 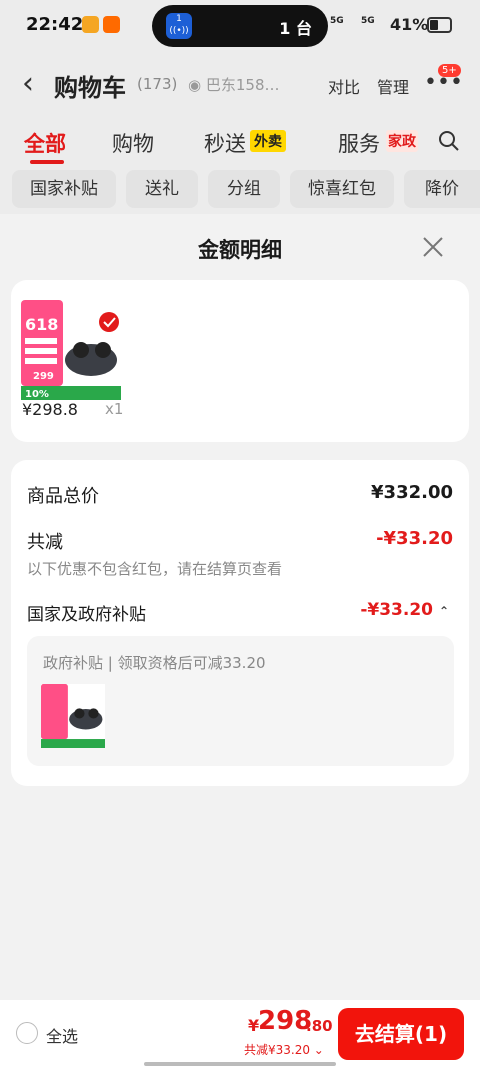 I want to click on manage-button: 管理, so click(x=393, y=86).